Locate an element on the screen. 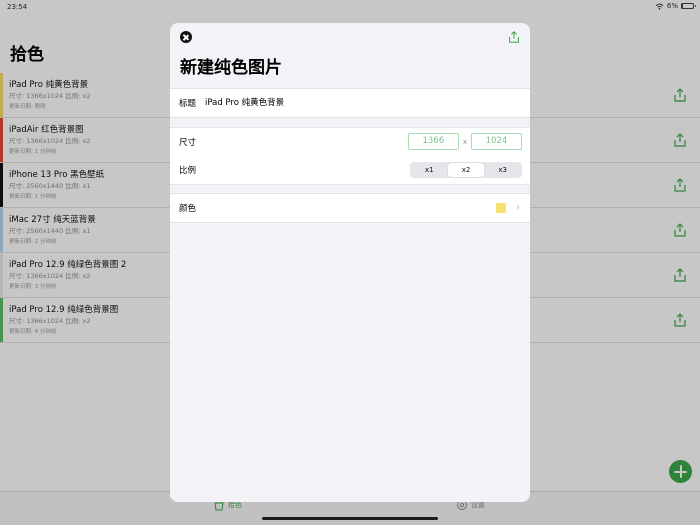 The height and width of the screenshot is (525, 700). color-row: 颜色 › is located at coordinates (350, 208).